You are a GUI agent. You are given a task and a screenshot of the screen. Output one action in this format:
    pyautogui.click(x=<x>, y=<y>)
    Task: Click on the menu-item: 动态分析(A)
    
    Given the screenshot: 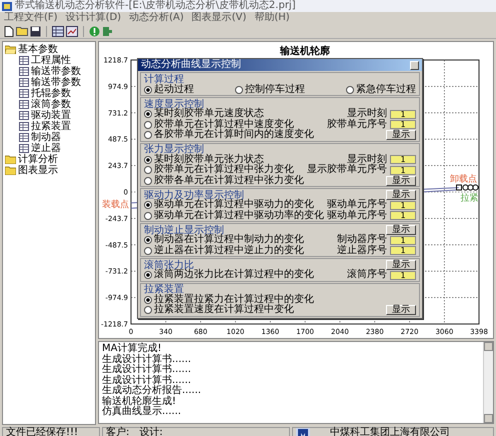 What is the action you would take?
    pyautogui.click(x=156, y=18)
    